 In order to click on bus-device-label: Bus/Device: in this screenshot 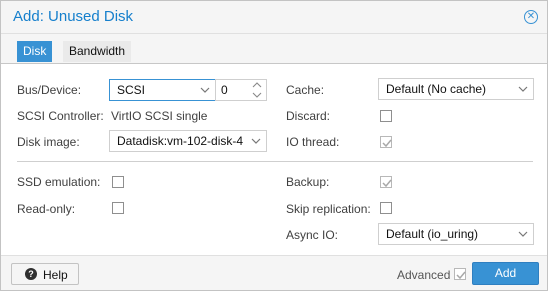, I will do `click(49, 90)`.